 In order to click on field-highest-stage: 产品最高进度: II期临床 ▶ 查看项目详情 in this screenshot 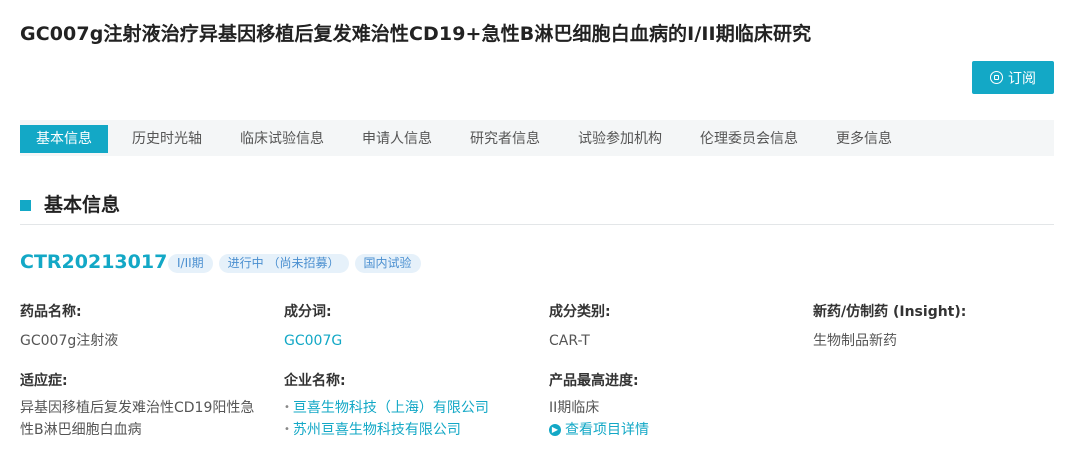, I will do `click(599, 405)`.